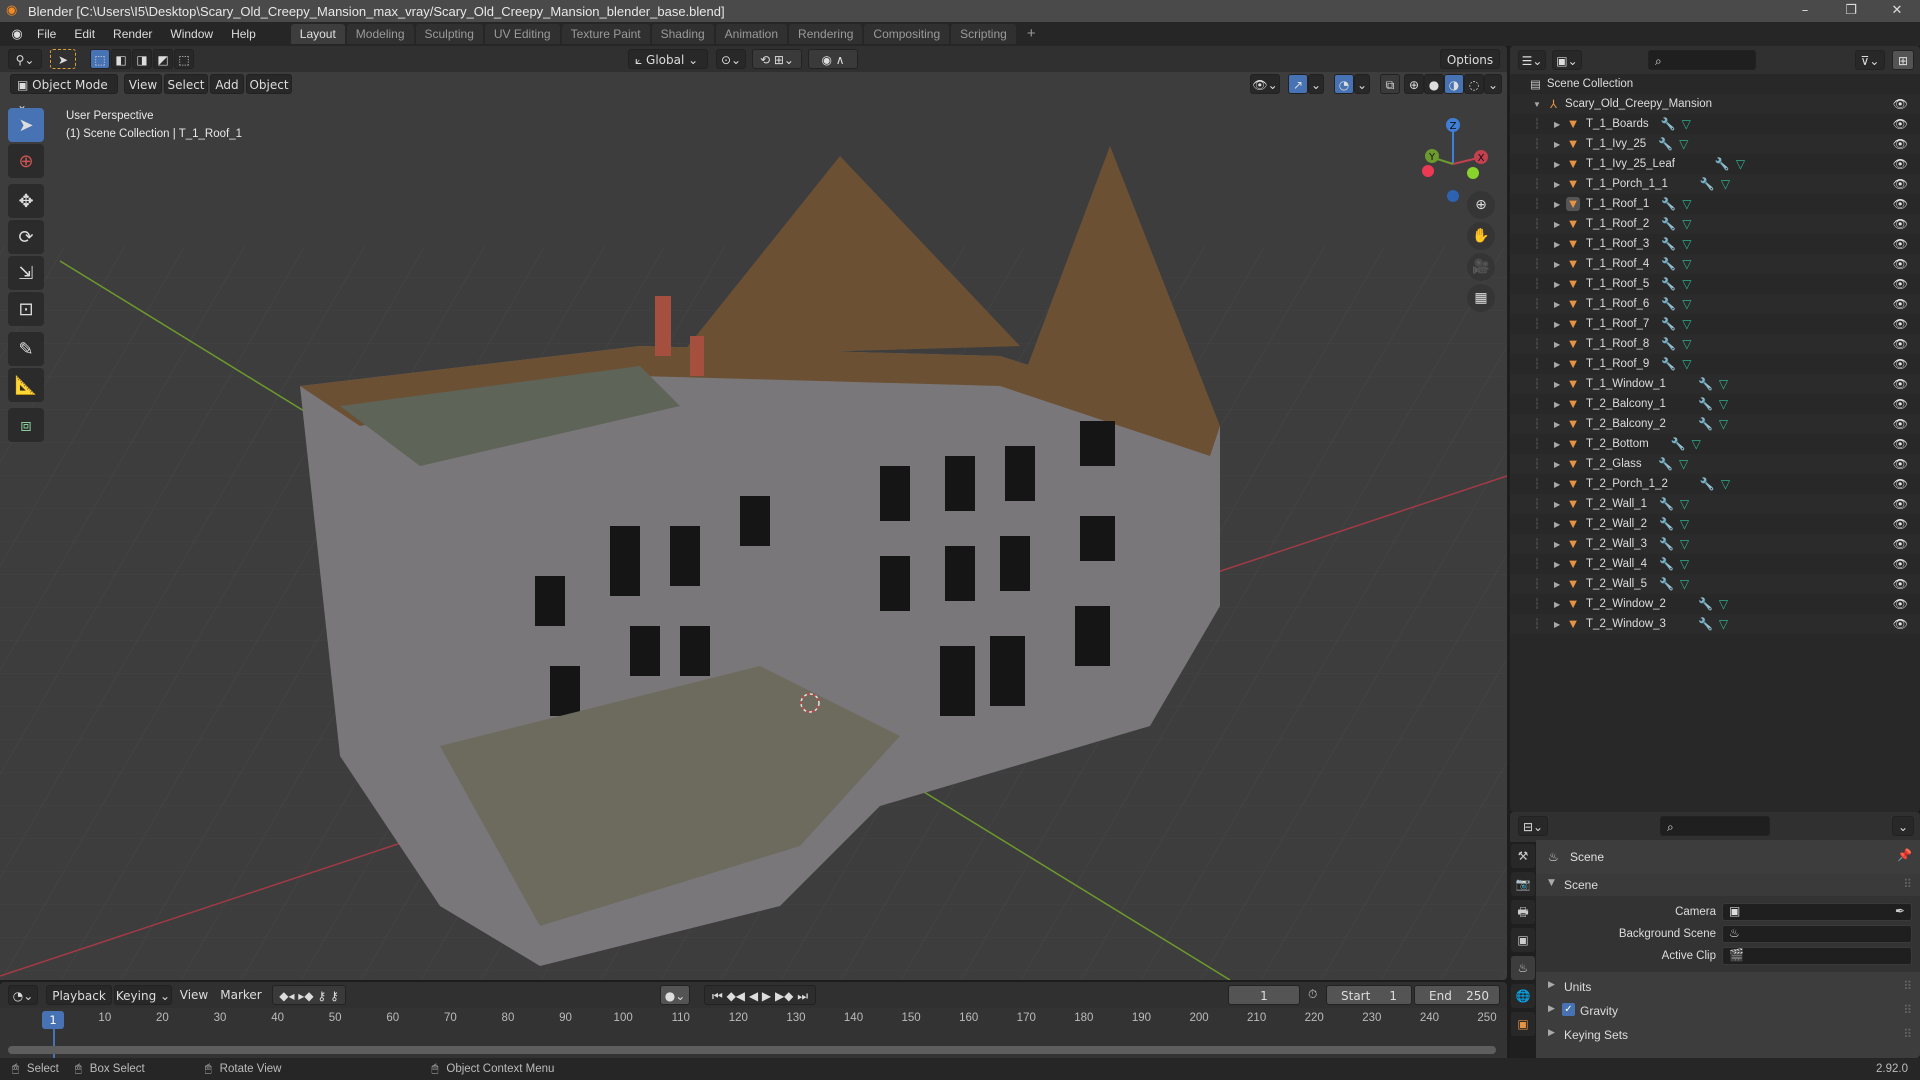 This screenshot has width=1920, height=1080. What do you see at coordinates (675, 995) in the screenshot?
I see `auto-keying-toggle: ●⌄` at bounding box center [675, 995].